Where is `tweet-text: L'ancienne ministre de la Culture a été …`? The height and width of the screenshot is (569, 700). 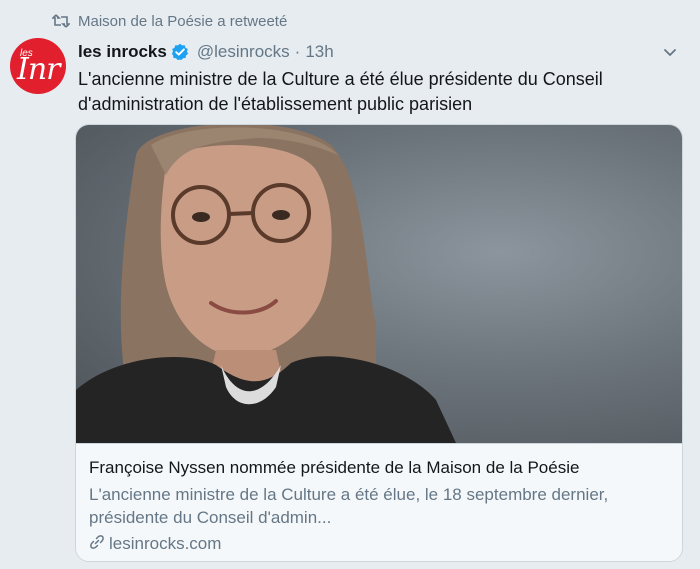
tweet-text: L'ancienne ministre de la Culture a été … is located at coordinates (340, 91).